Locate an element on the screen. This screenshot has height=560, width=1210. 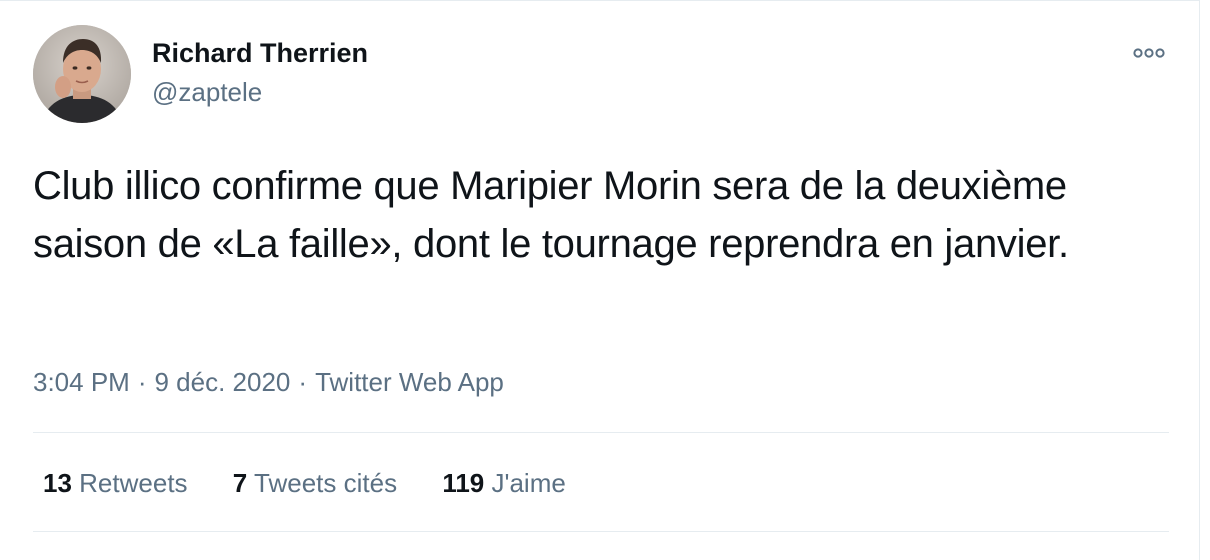
profile-photo-icon is located at coordinates (82, 74).